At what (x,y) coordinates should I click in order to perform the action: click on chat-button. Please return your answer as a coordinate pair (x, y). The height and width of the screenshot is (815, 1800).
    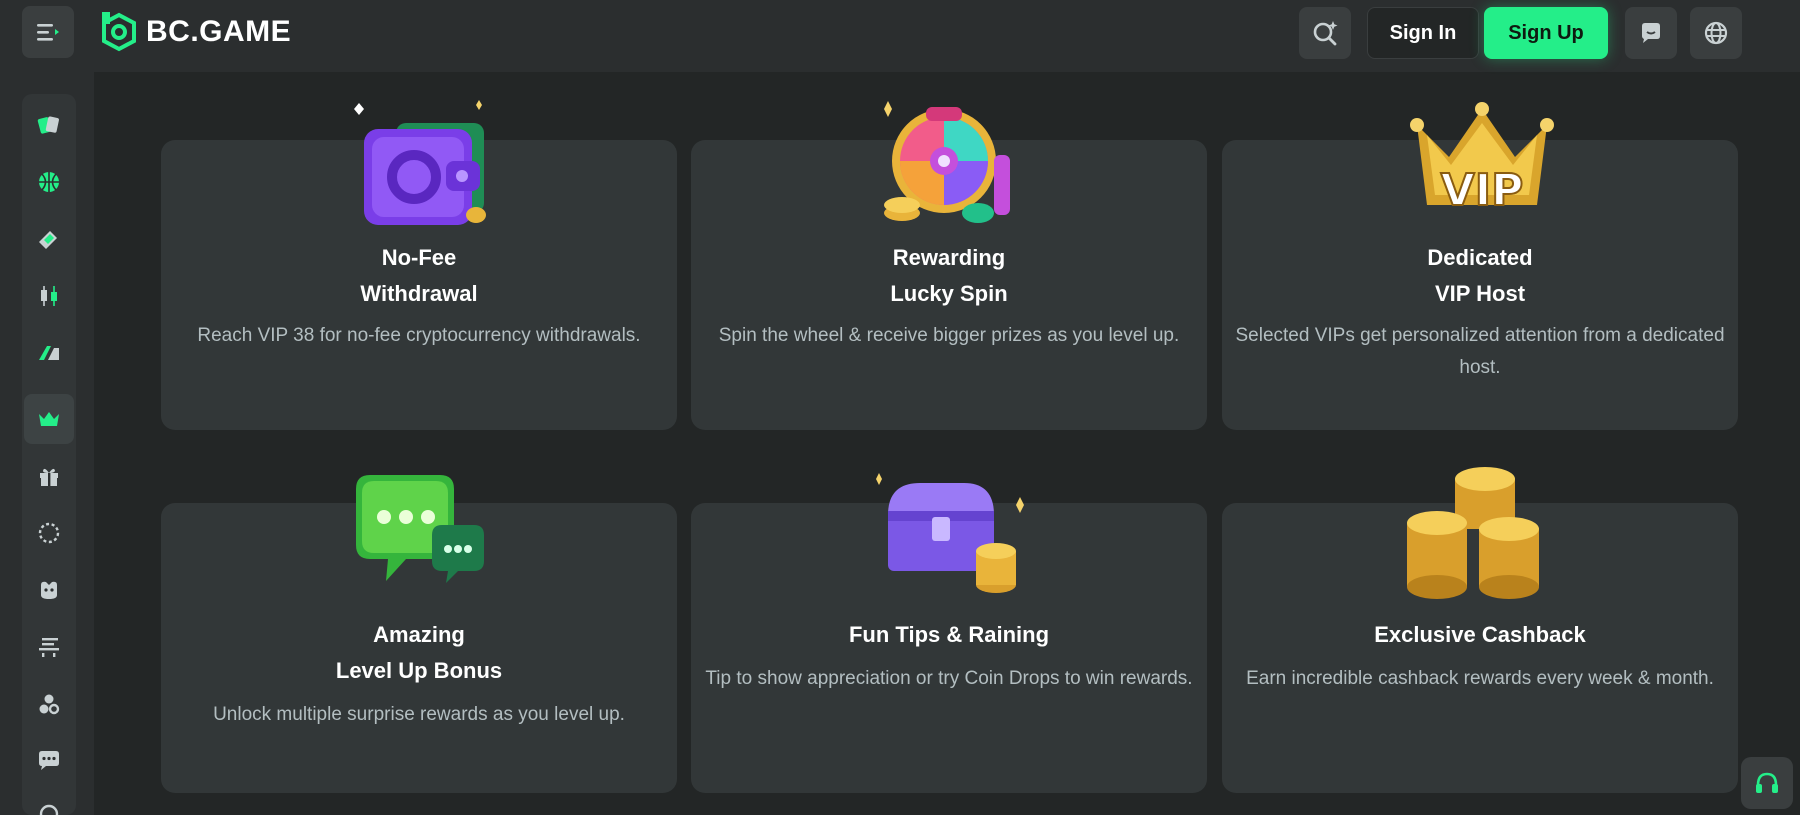
    Looking at the image, I should click on (1651, 33).